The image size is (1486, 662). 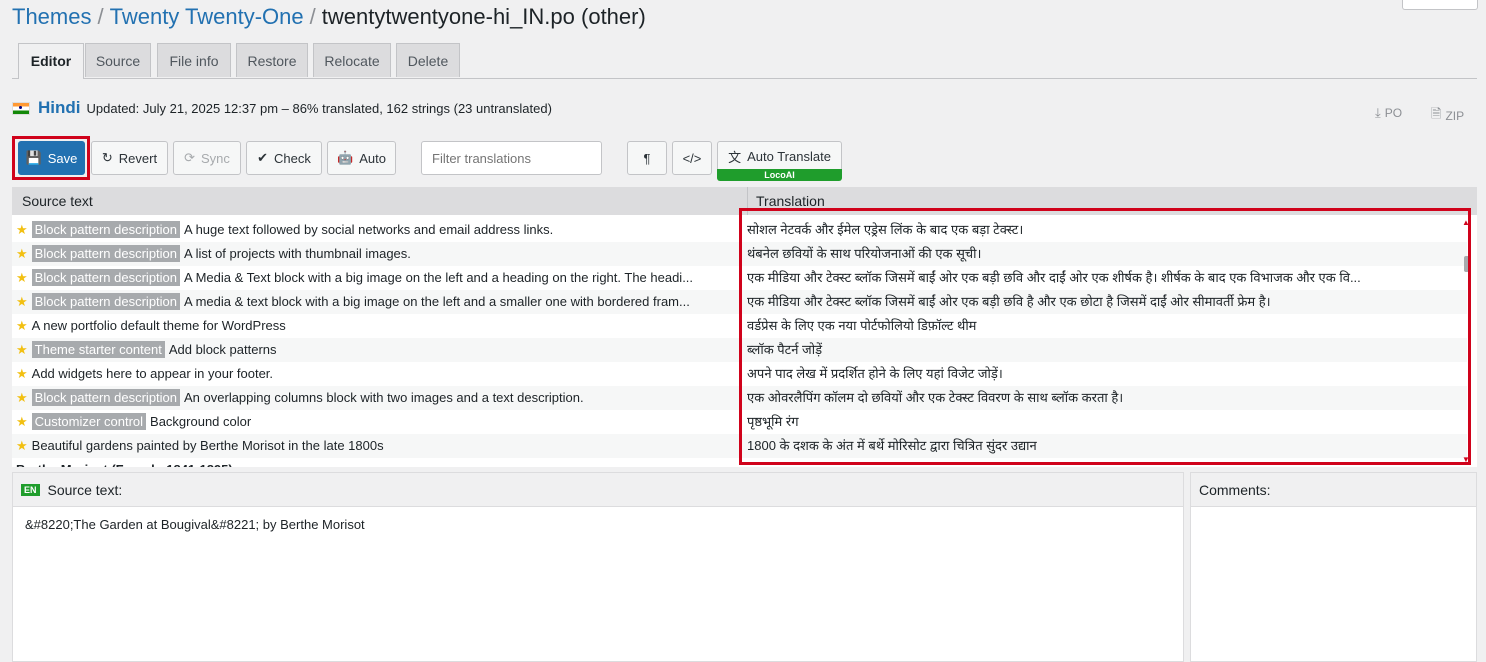 What do you see at coordinates (1378, 112) in the screenshot?
I see `download-icon: ⤓` at bounding box center [1378, 112].